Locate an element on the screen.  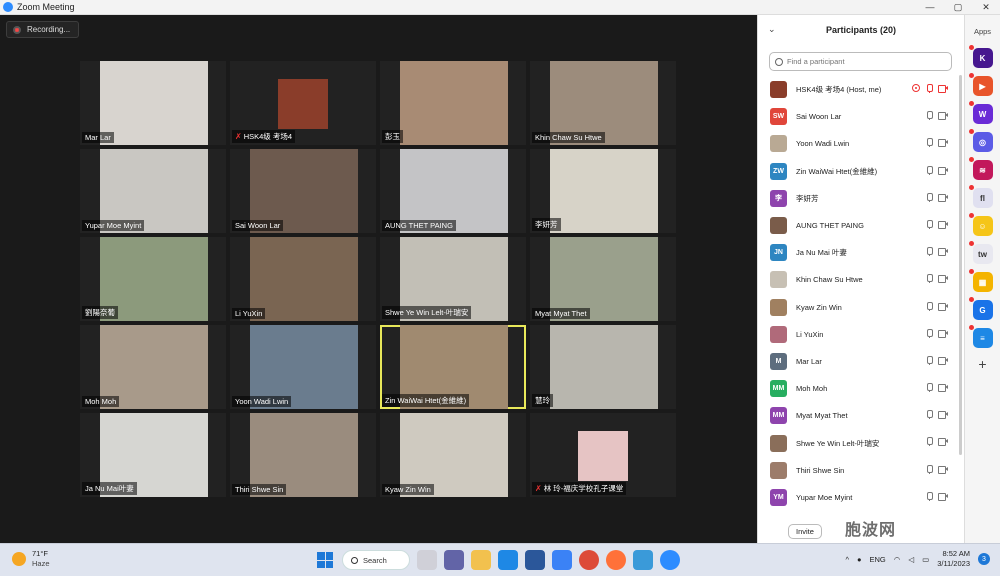
participant-row: AUNG THET PAING is located at coordinates (861, 225).